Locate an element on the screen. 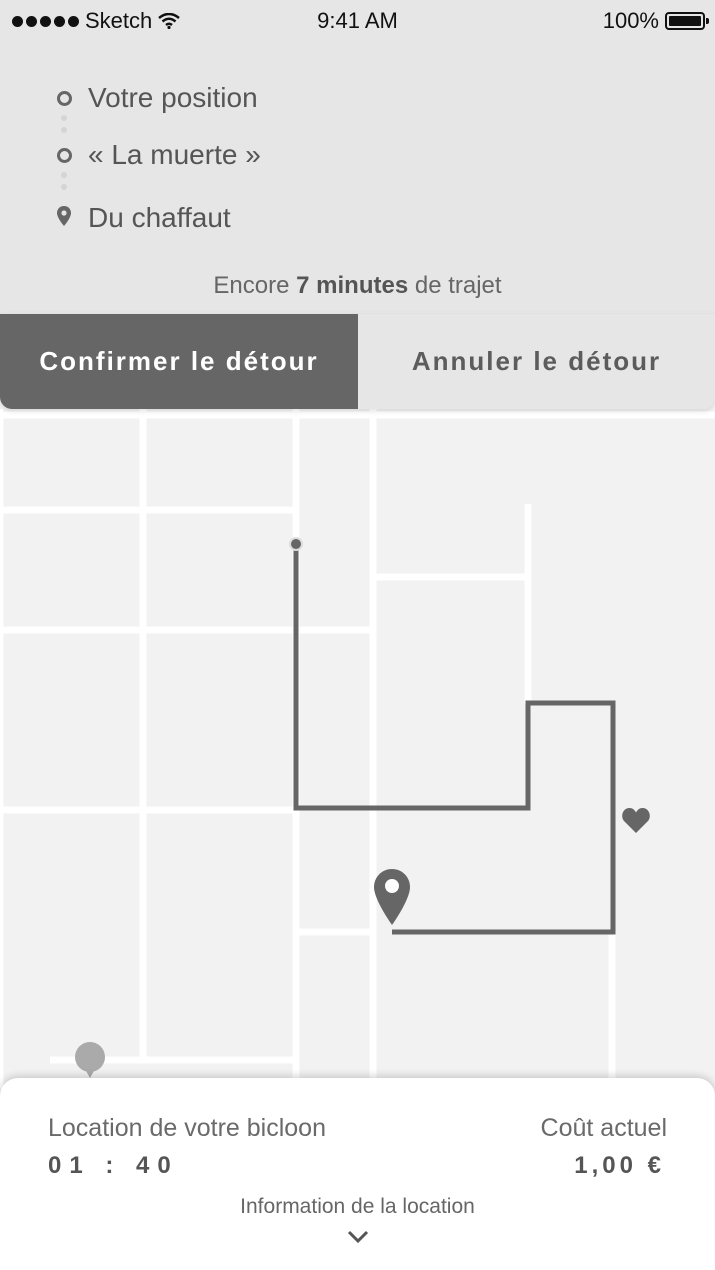 This screenshot has height=1270, width=715. rental-label: Location de votre bicloon is located at coordinates (187, 1128).